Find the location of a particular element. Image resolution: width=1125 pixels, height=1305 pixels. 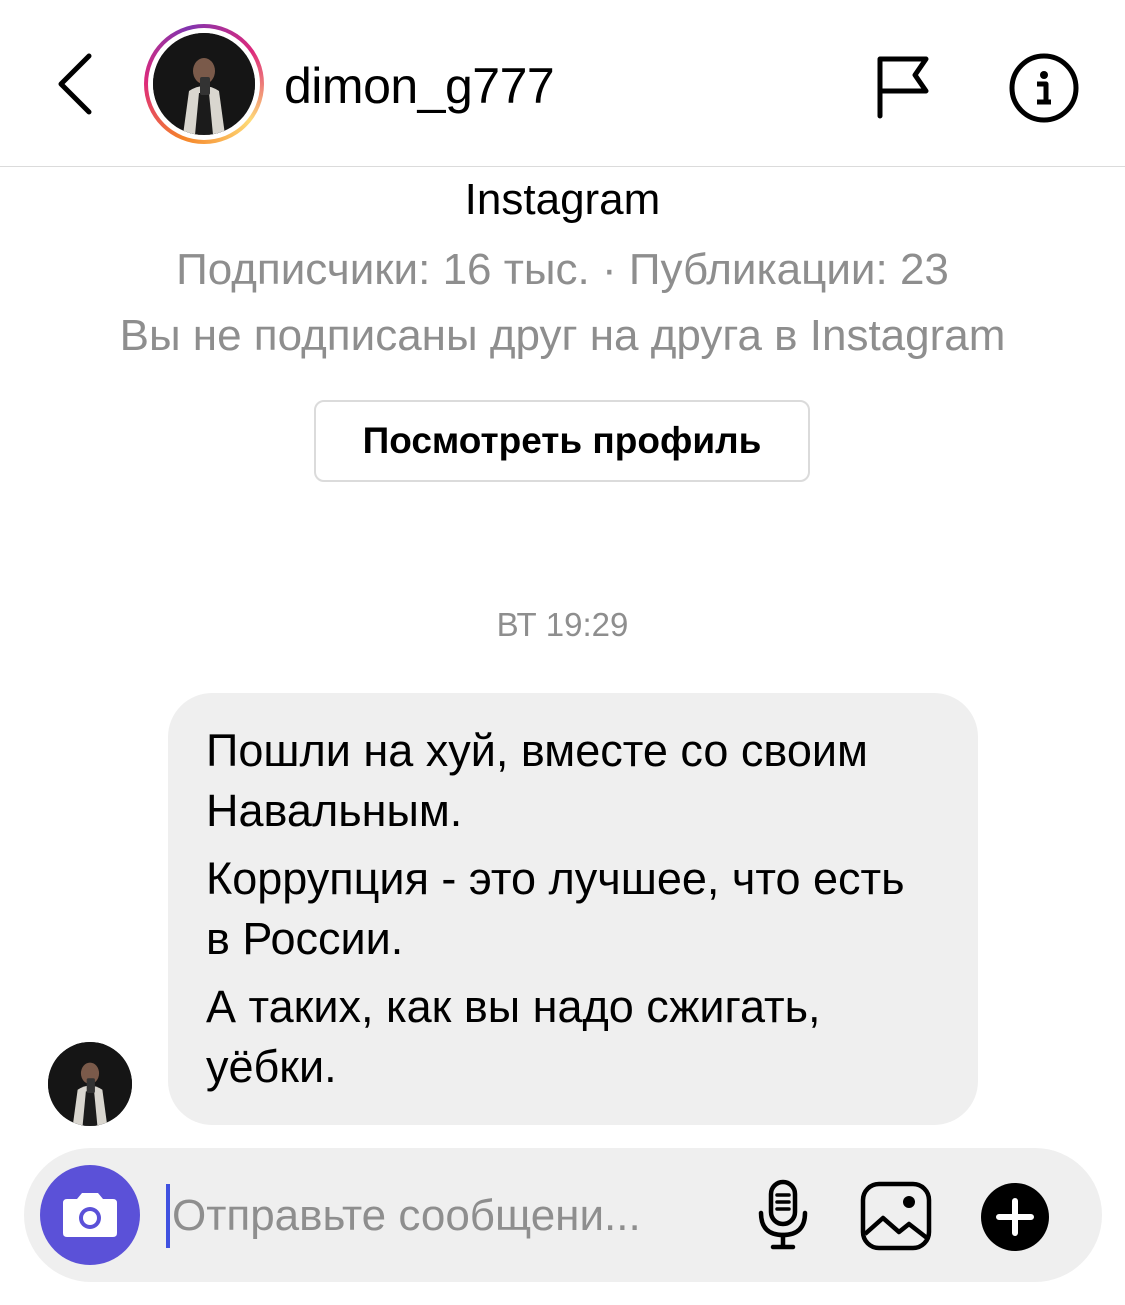

chat-header: dimon_g777 is located at coordinates (562, 83).